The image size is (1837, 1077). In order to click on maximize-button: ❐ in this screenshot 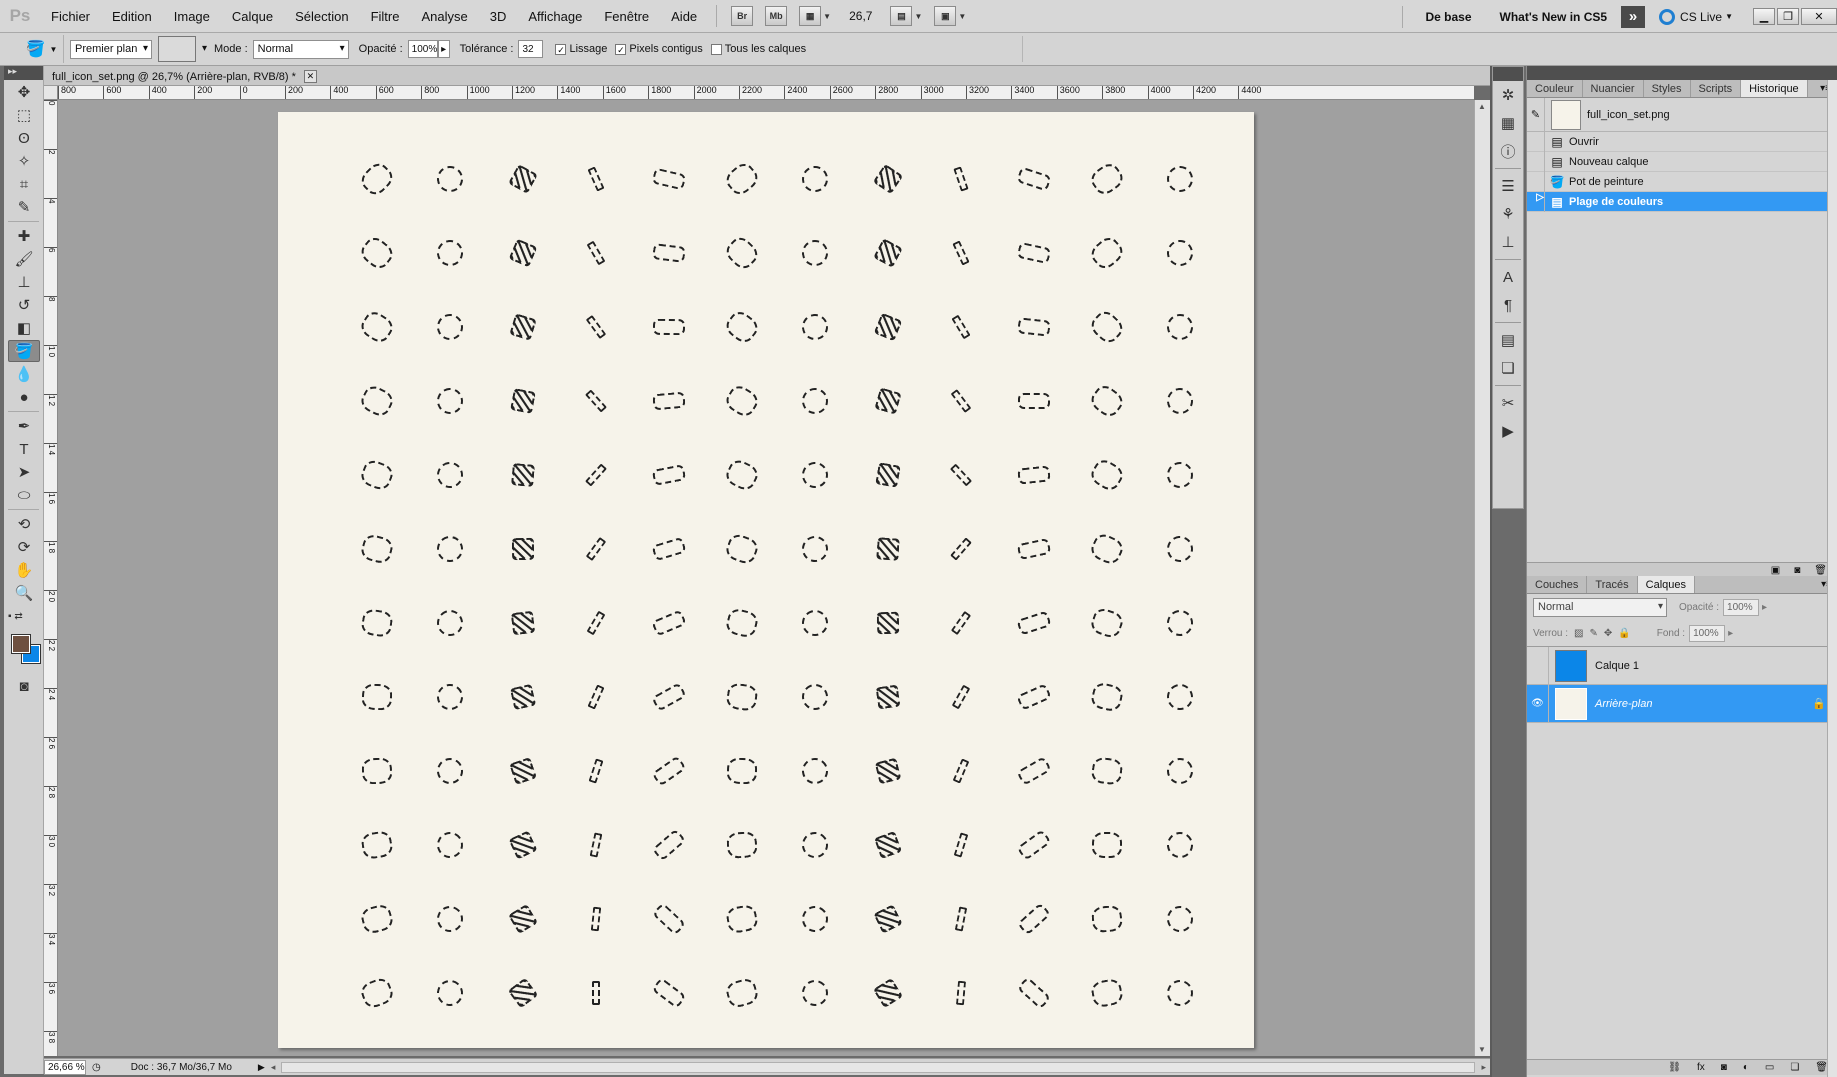, I will do `click(1788, 16)`.